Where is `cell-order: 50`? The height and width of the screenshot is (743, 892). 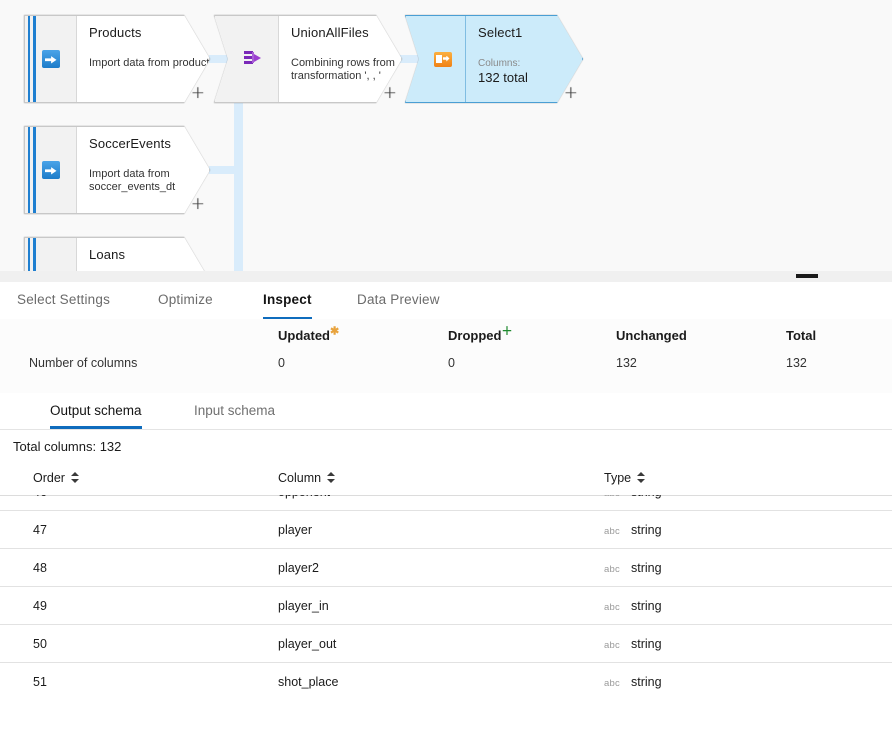
cell-order: 50 is located at coordinates (40, 644).